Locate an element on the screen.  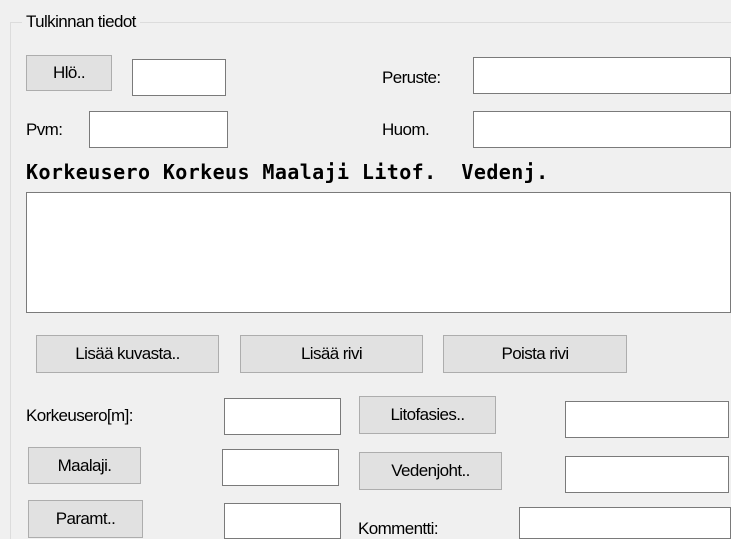
lithofacies-button: Litofasies.. is located at coordinates (427, 415).